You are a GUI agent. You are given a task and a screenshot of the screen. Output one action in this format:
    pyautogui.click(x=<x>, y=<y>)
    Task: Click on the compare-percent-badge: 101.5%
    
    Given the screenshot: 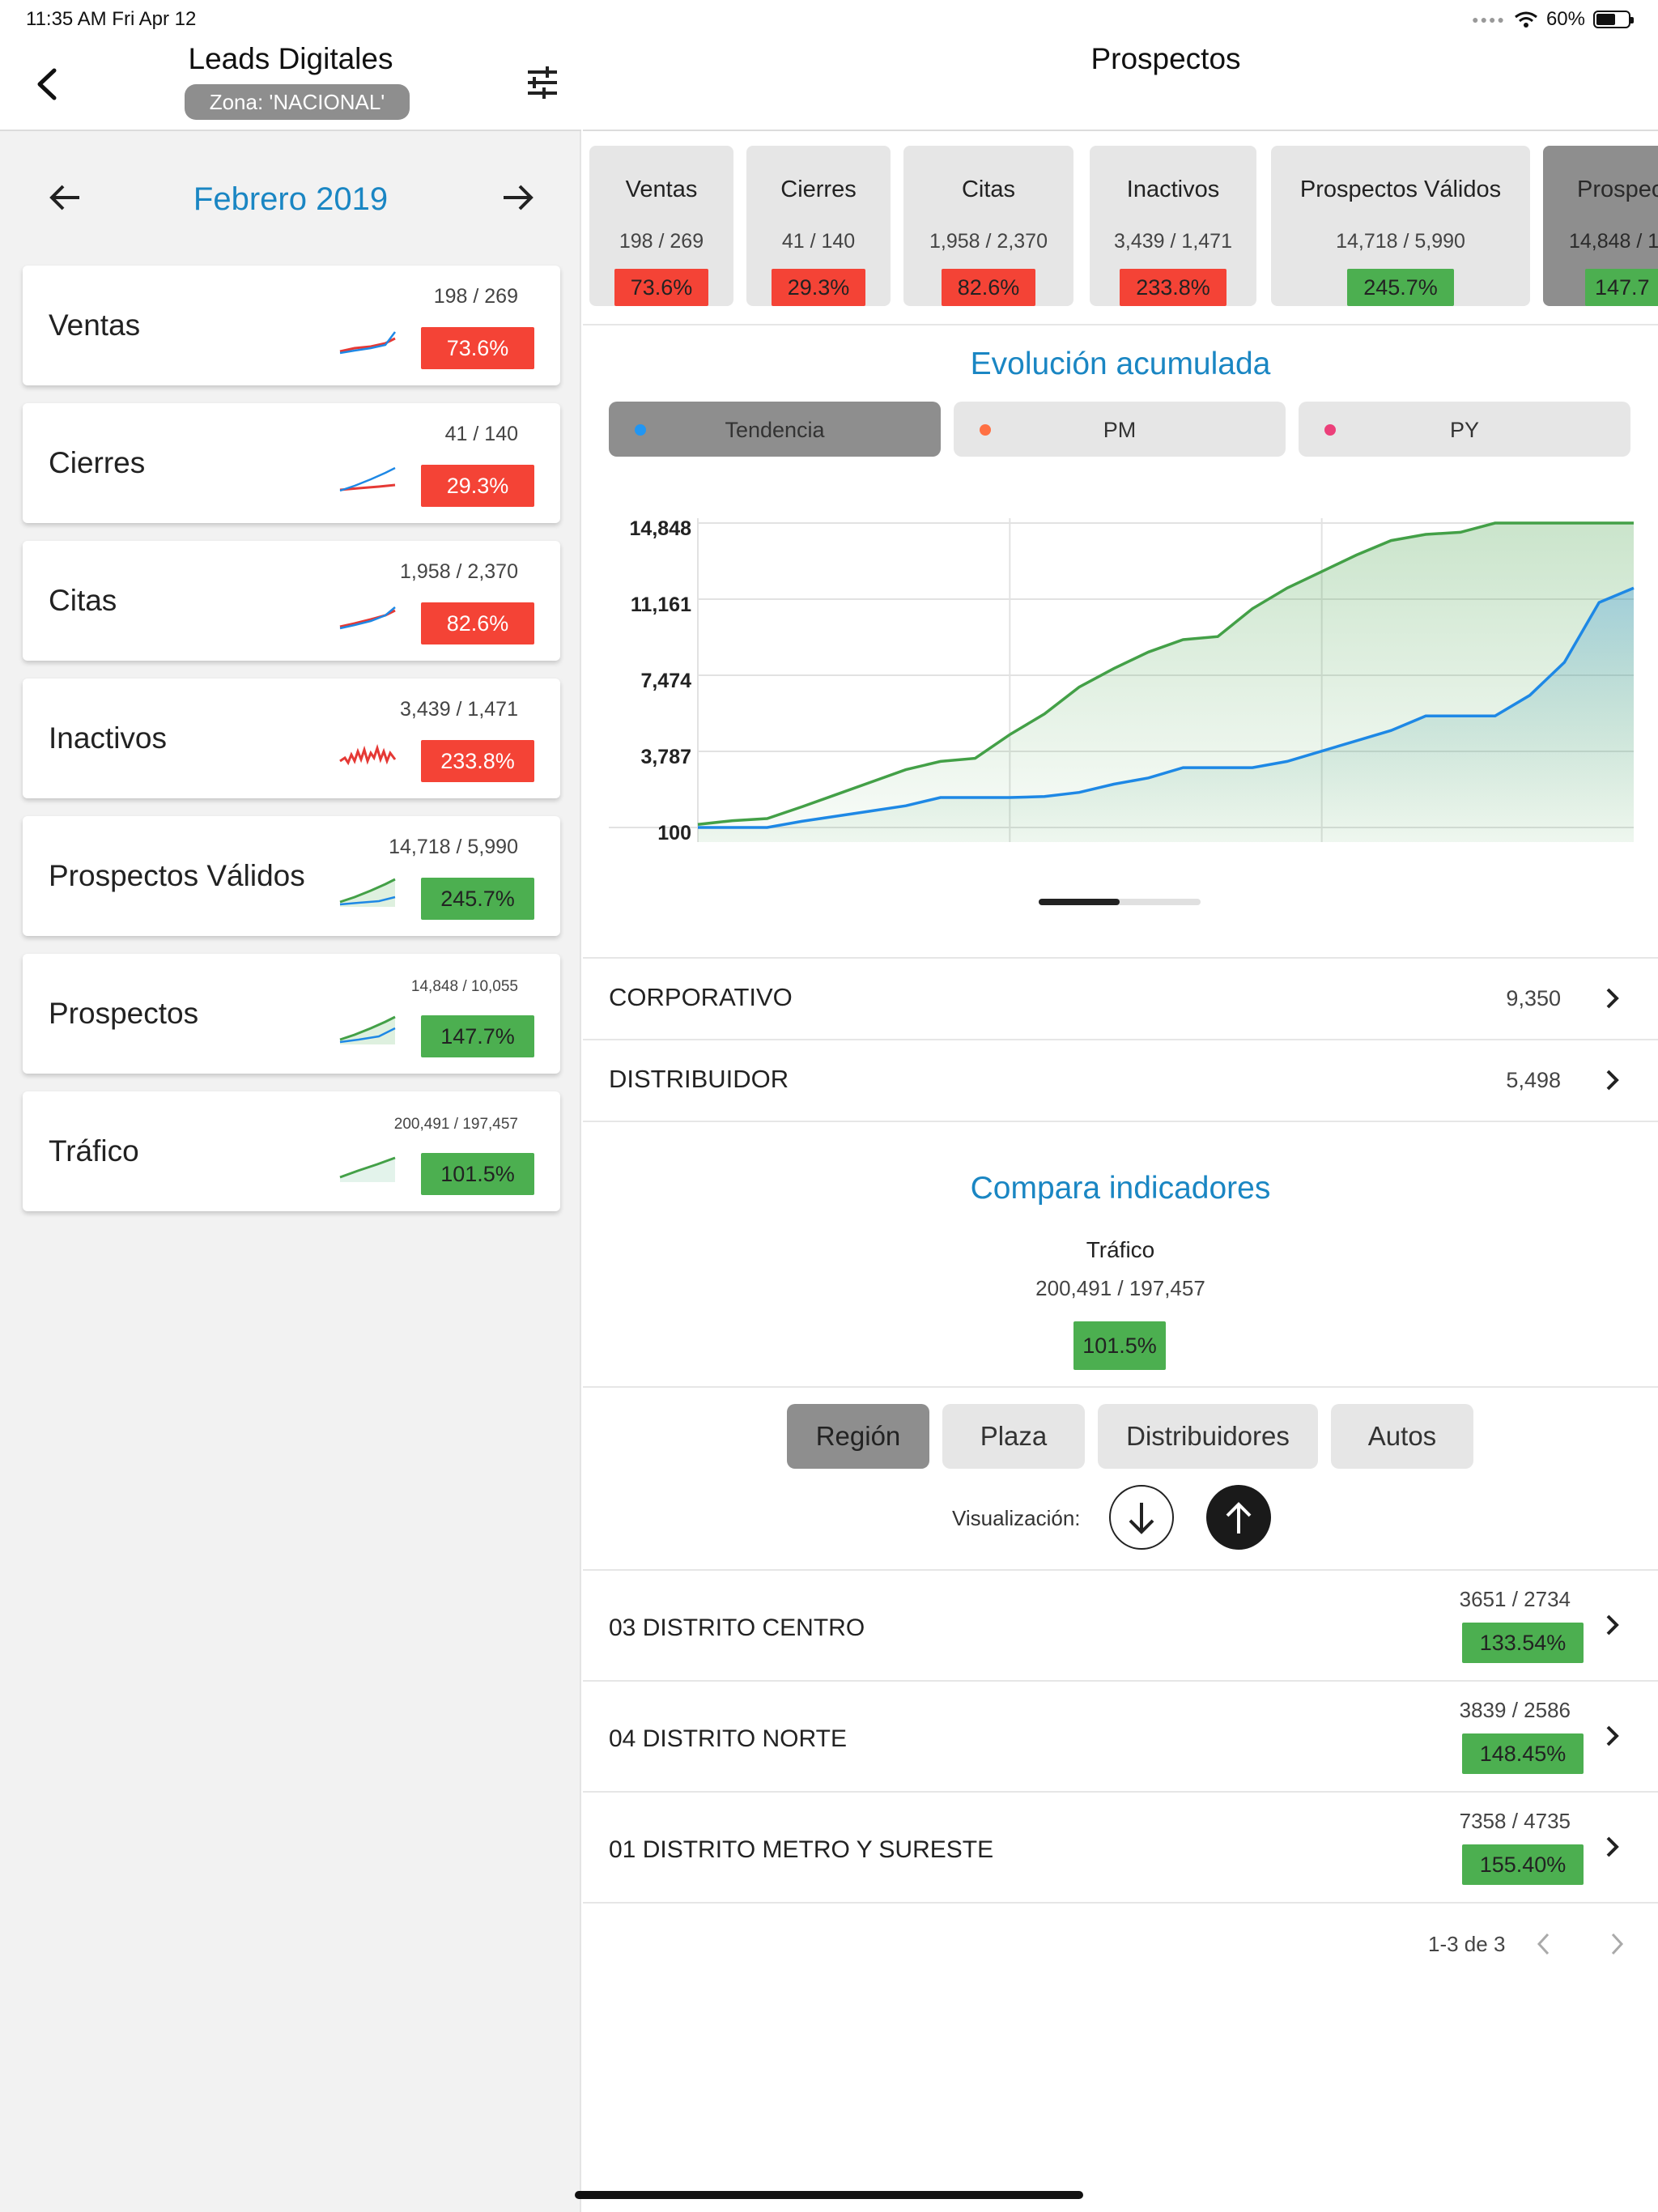 What is the action you would take?
    pyautogui.click(x=1119, y=1346)
    